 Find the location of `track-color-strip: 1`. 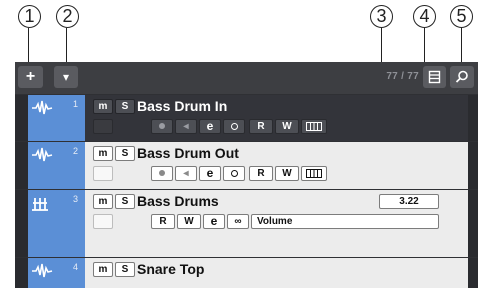

track-color-strip: 1 is located at coordinates (54, 118).